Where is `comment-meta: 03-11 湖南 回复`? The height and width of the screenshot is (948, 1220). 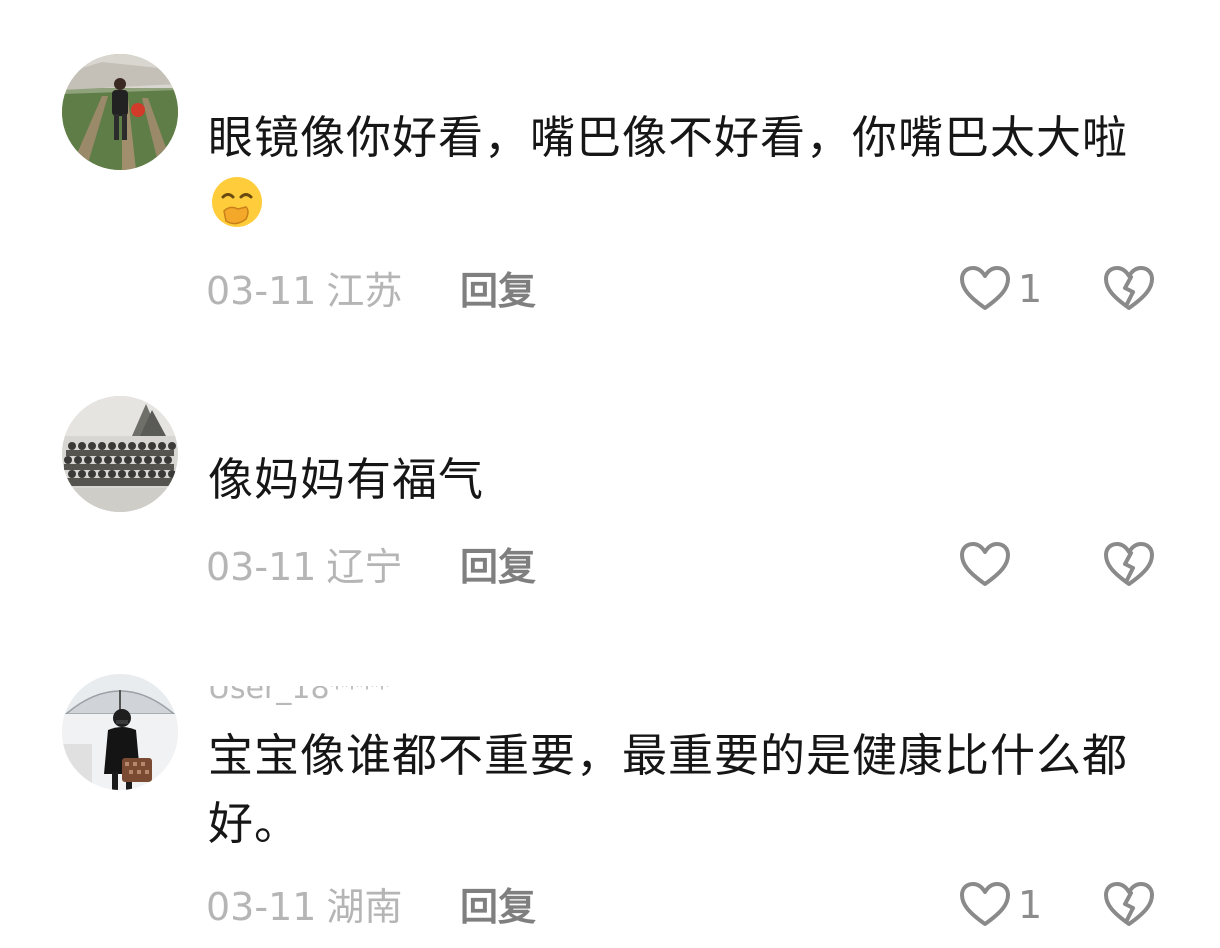 comment-meta: 03-11 湖南 回复 is located at coordinates (371, 907).